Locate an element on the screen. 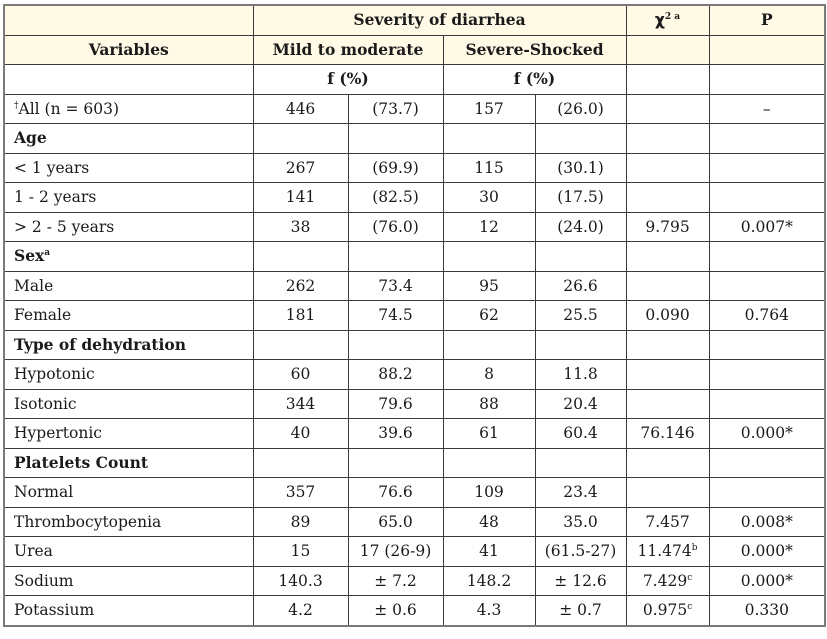 Image resolution: width=827 pixels, height=639 pixels. row-label: < 1 years is located at coordinates (128, 167).